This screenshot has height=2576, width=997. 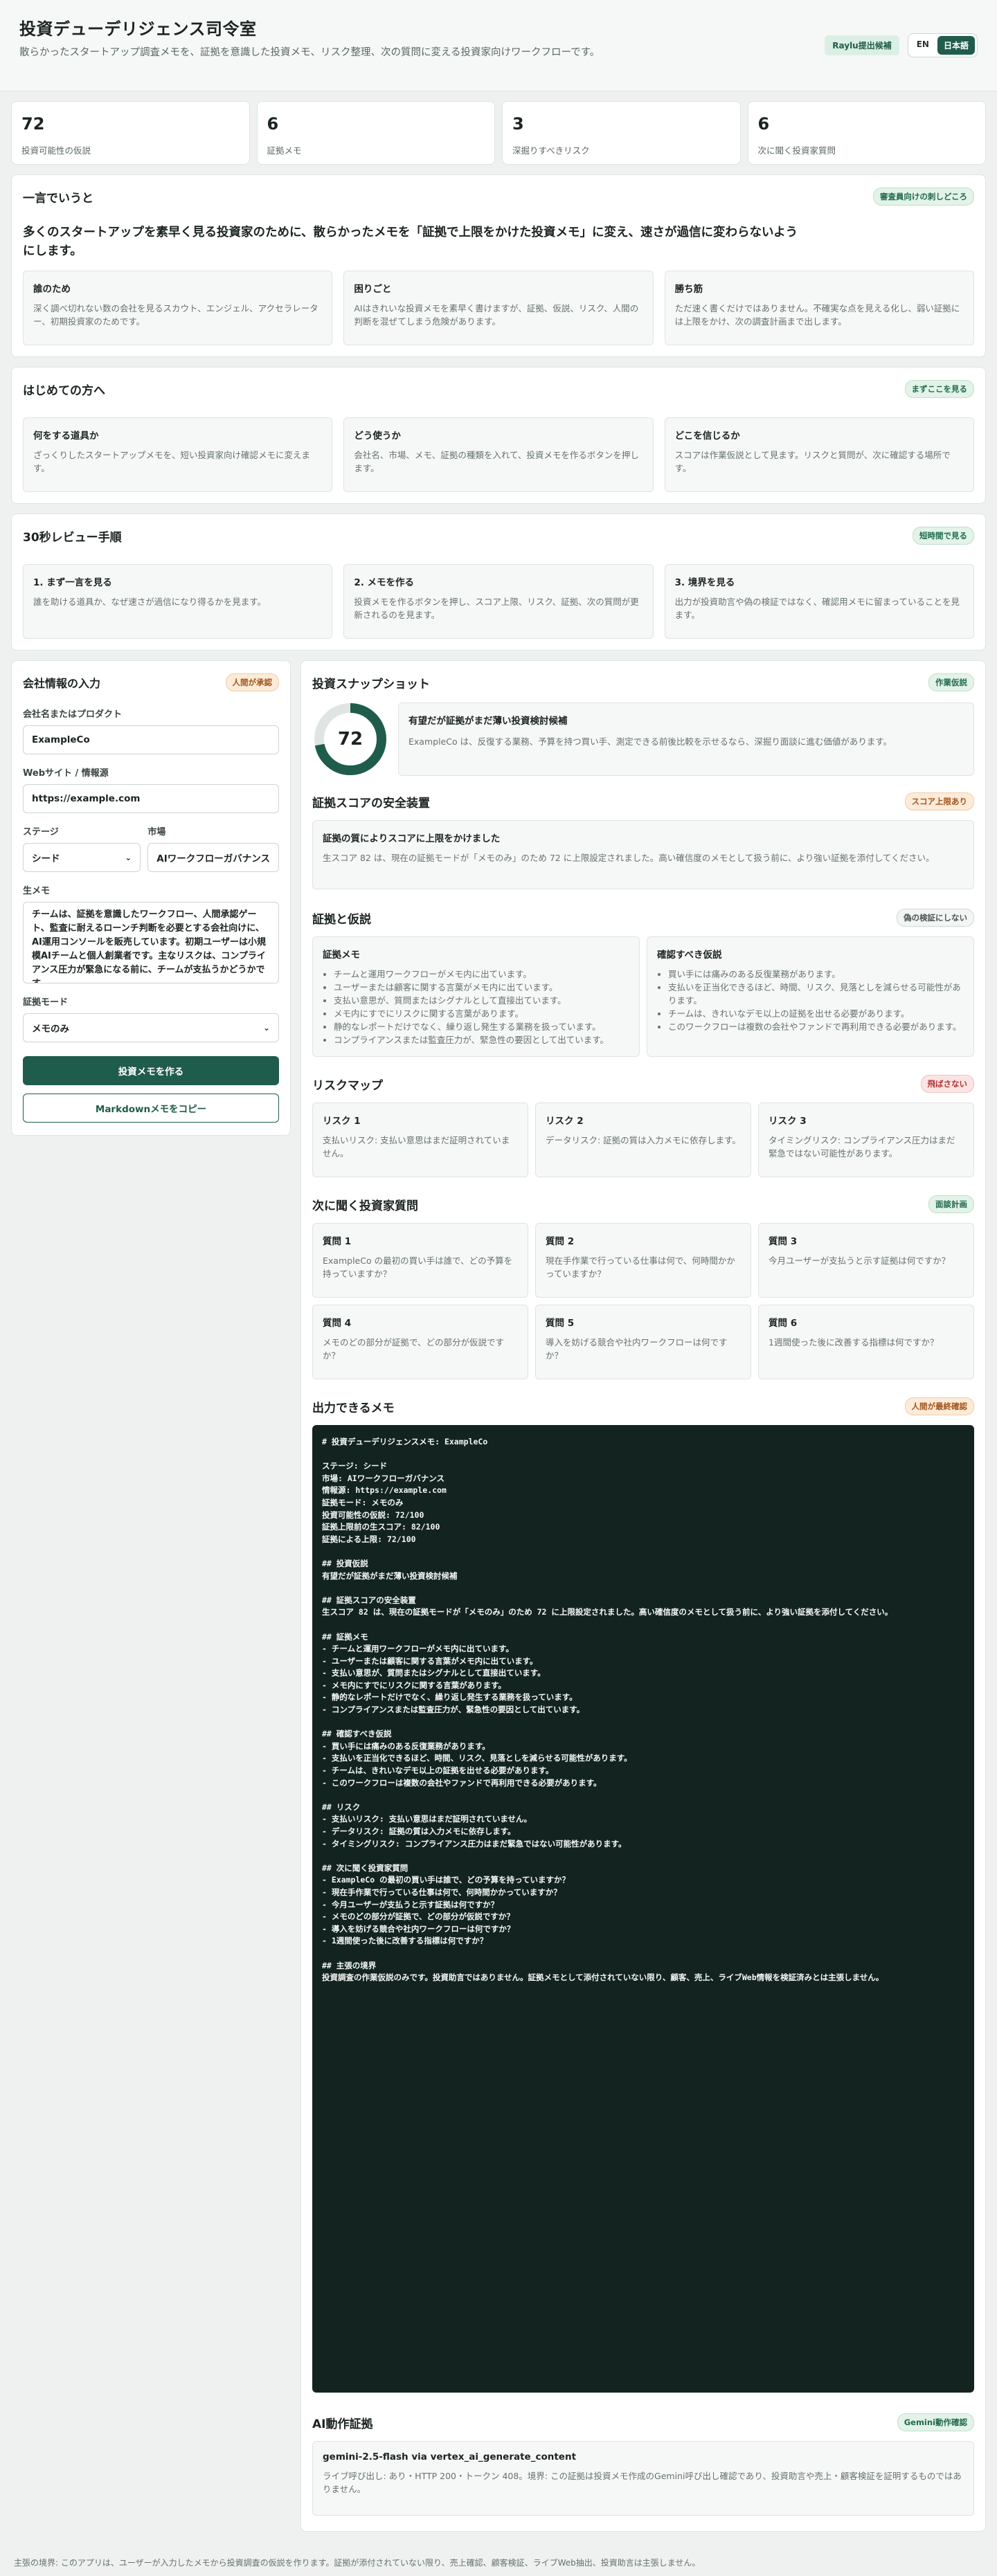 I want to click on website-input: https://example.com, so click(x=151, y=798).